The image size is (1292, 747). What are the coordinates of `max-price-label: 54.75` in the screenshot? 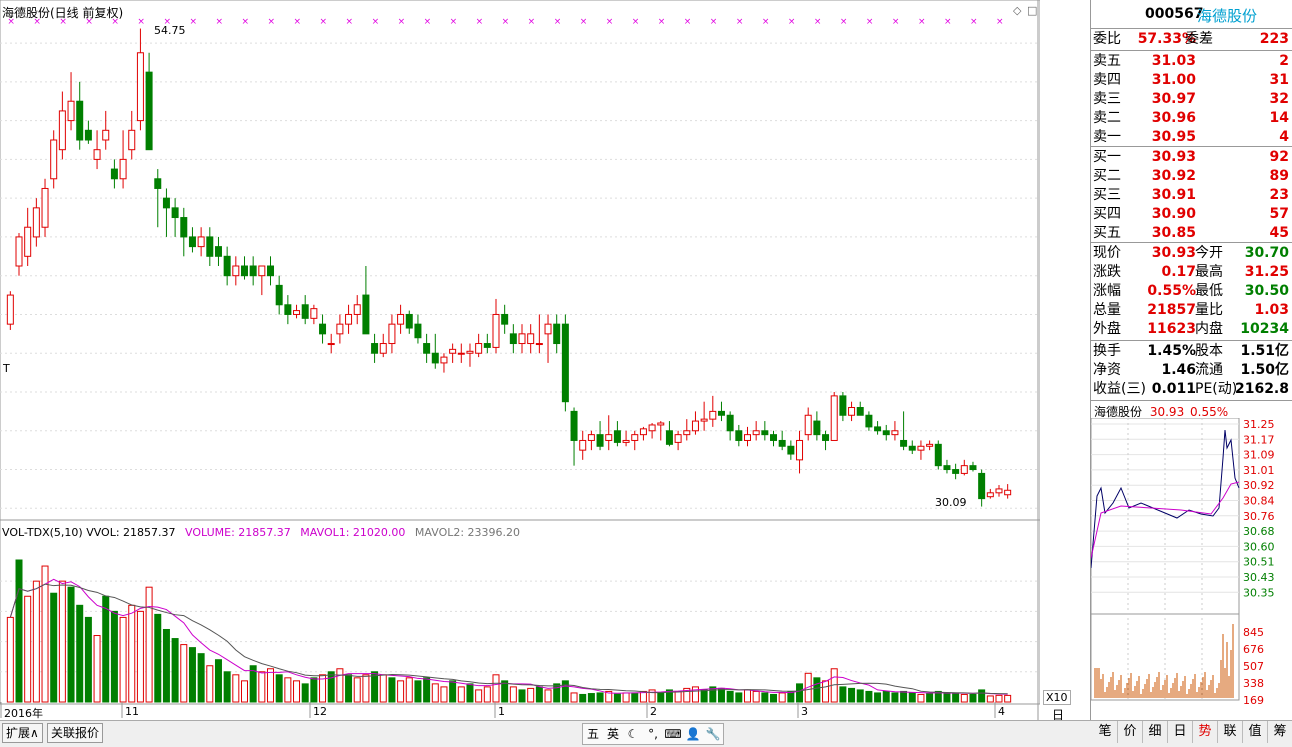 It's located at (170, 30).